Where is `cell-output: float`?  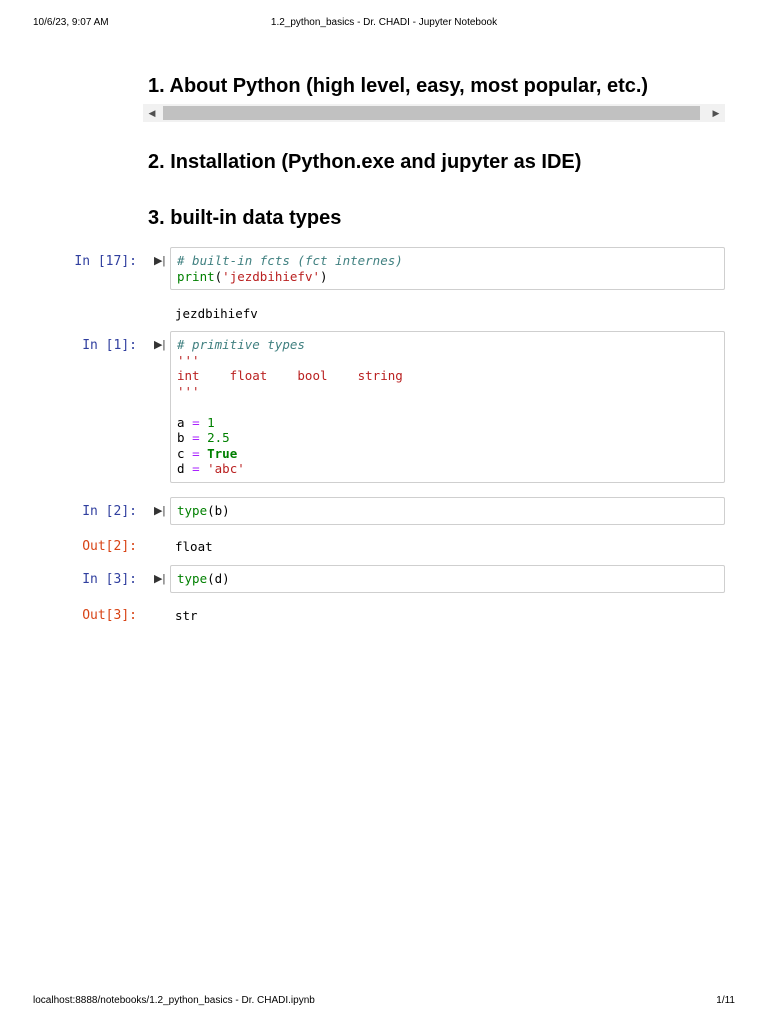 cell-output: float is located at coordinates (194, 546).